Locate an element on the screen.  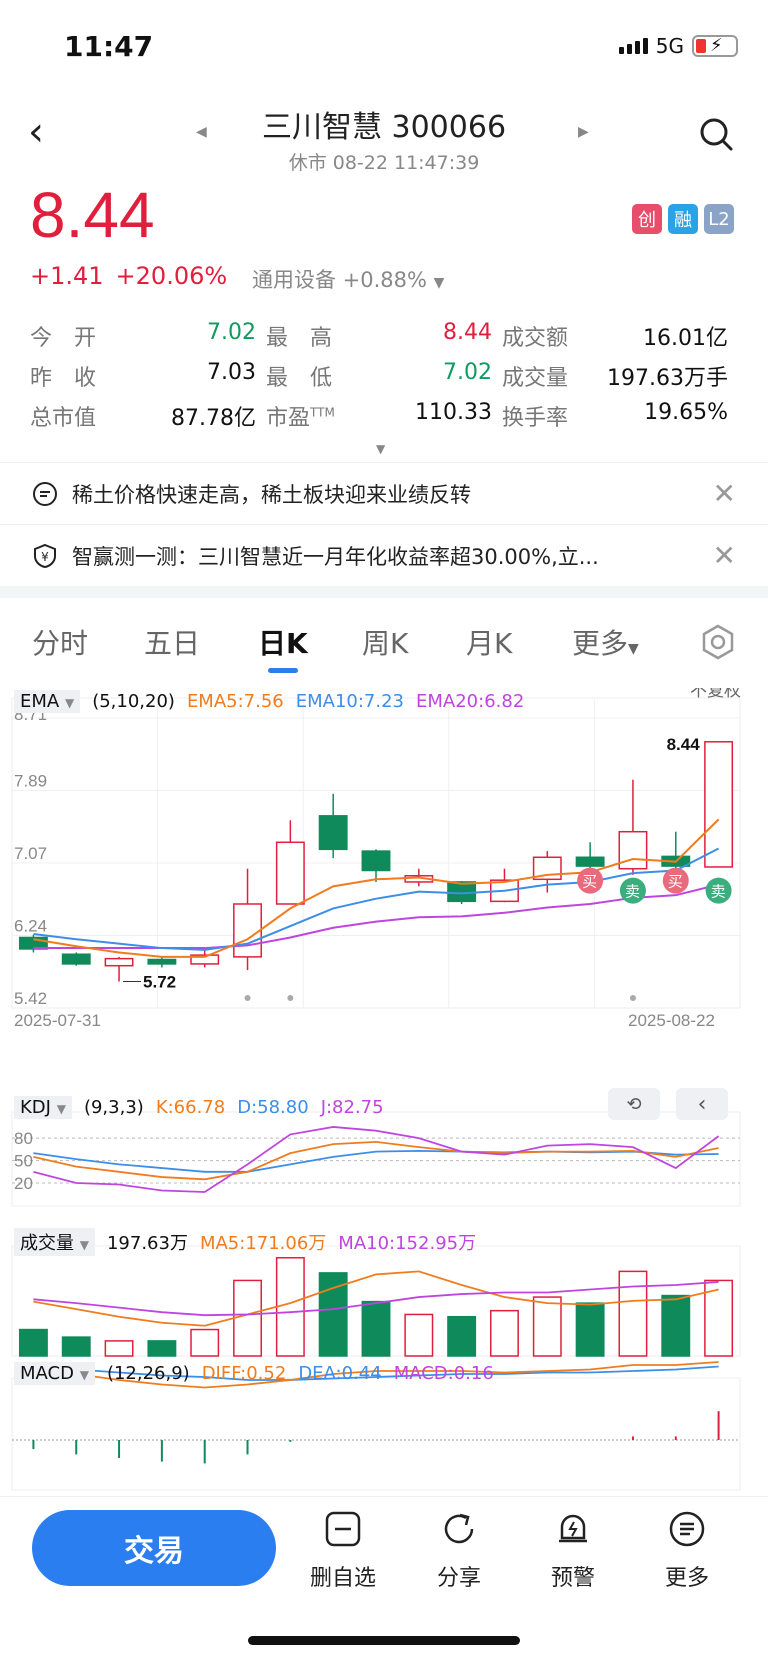
kdj-selector: KDJ ▼ is located at coordinates (43, 1107).